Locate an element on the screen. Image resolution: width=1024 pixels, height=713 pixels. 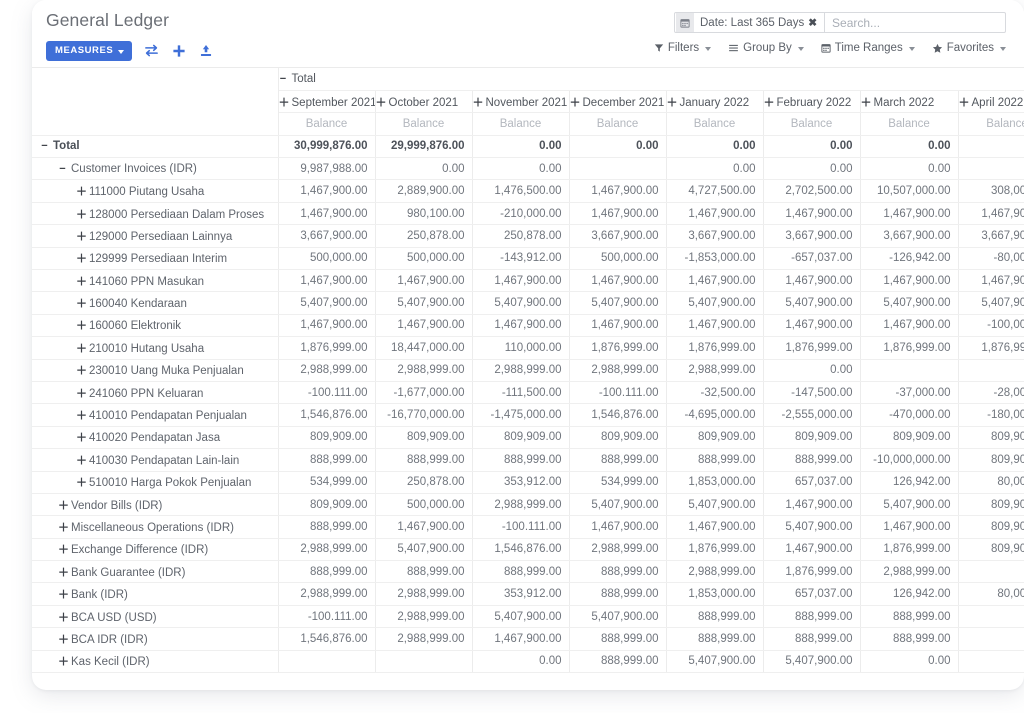
value-cell: 500,000.00 is located at coordinates (424, 259).